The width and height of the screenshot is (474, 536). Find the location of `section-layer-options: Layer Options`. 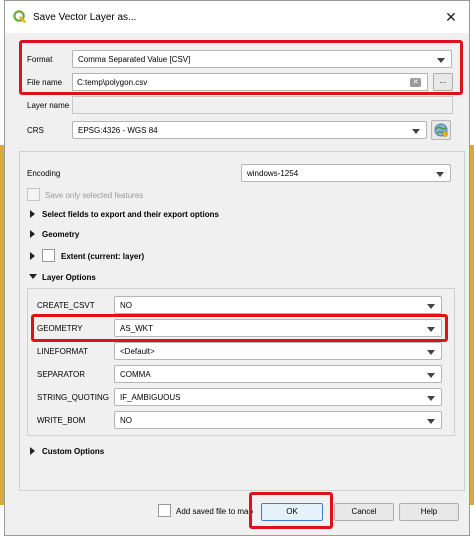

section-layer-options: Layer Options is located at coordinates (69, 277).